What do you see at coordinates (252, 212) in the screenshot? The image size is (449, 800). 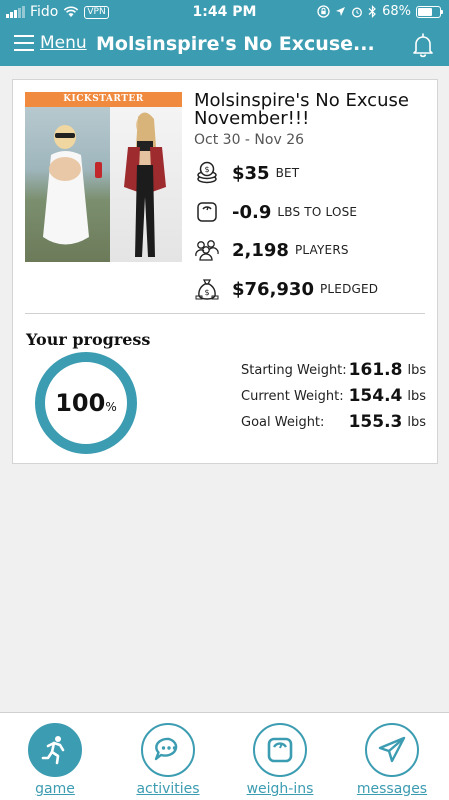 I see `stat-lose-value: -0.9` at bounding box center [252, 212].